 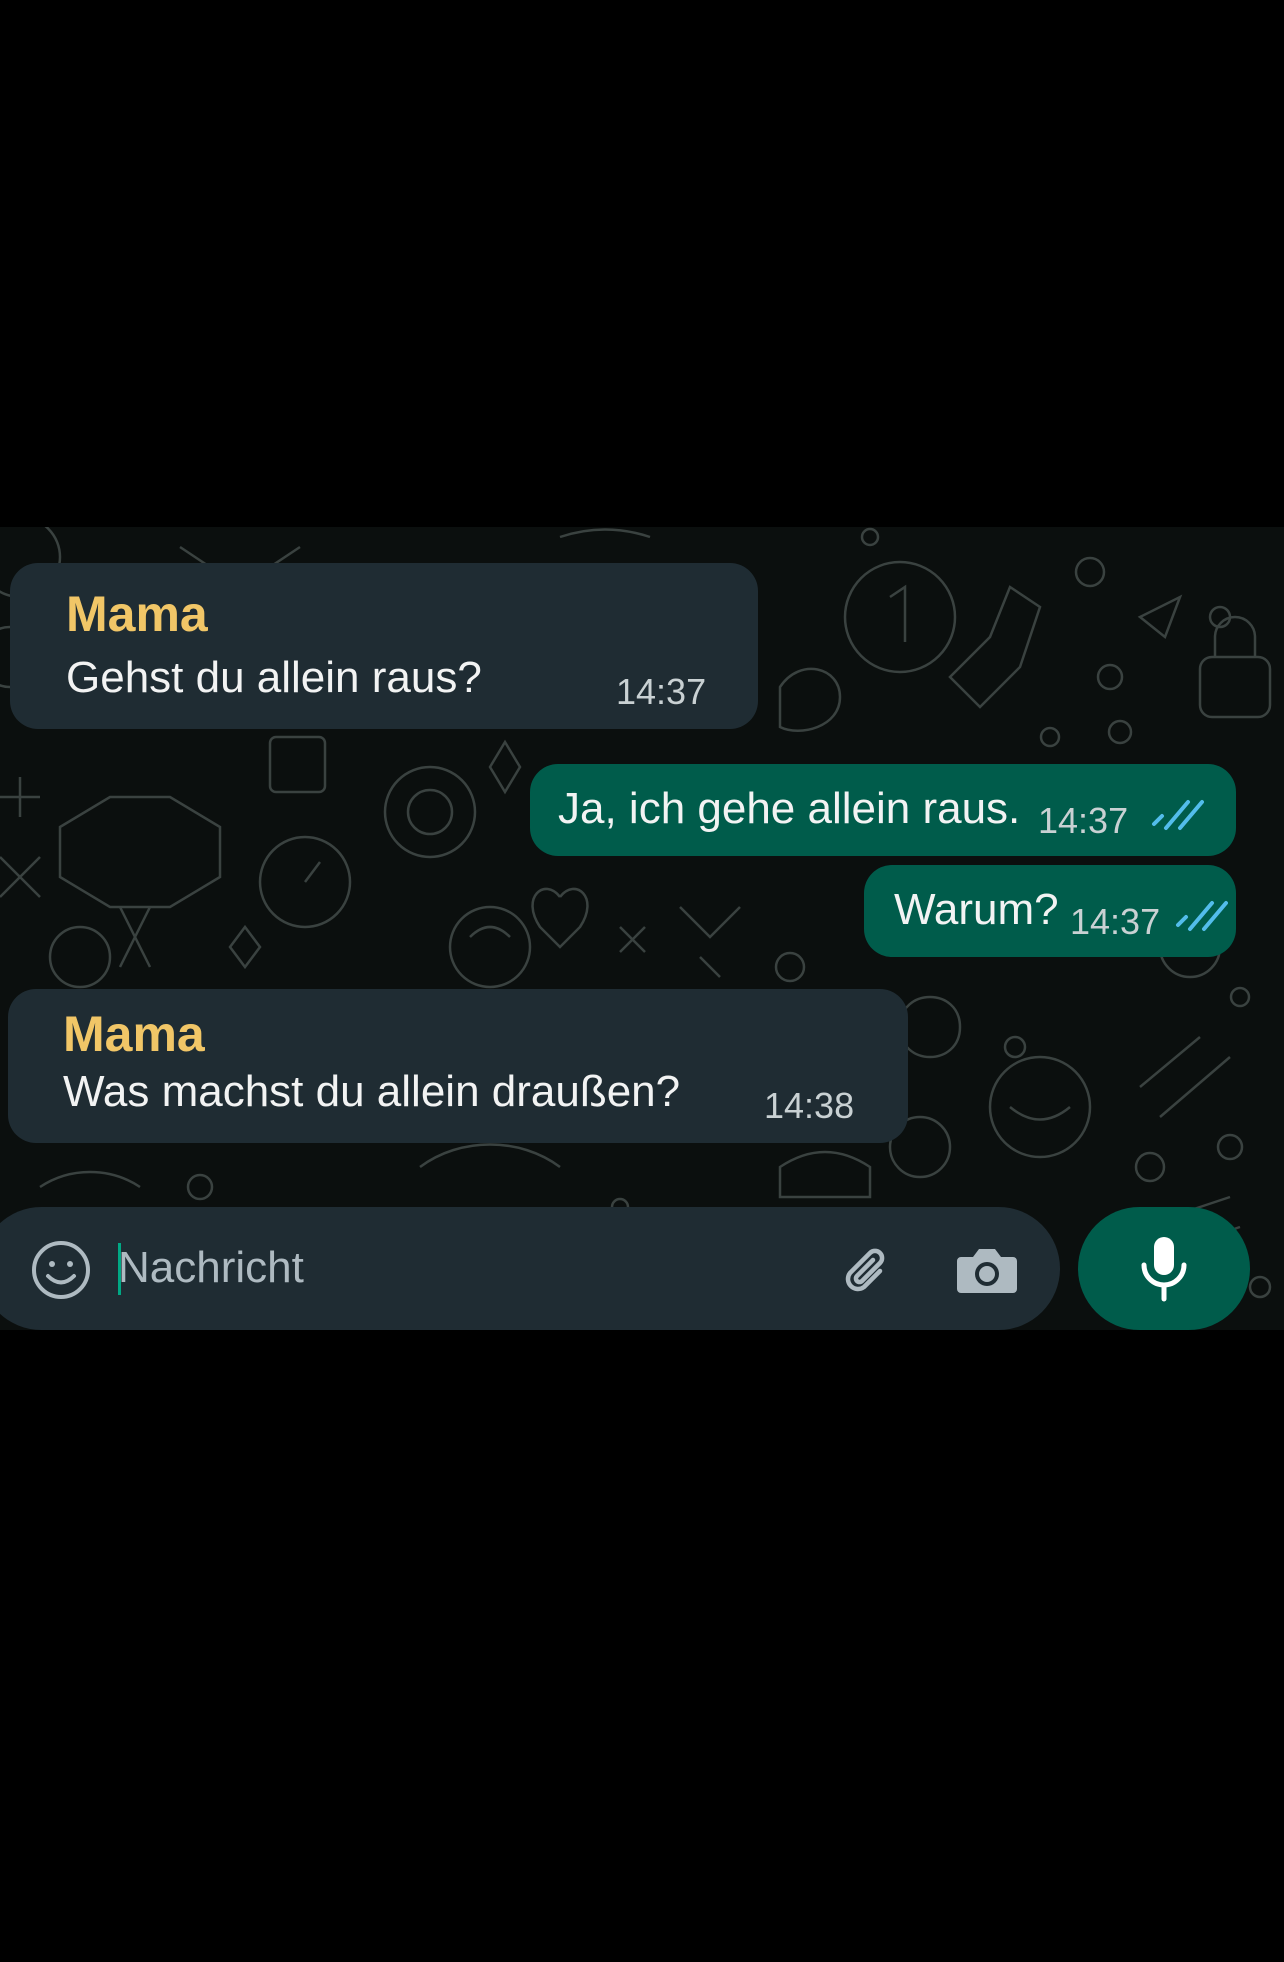 What do you see at coordinates (868, 1269) in the screenshot?
I see `paperclip-icon` at bounding box center [868, 1269].